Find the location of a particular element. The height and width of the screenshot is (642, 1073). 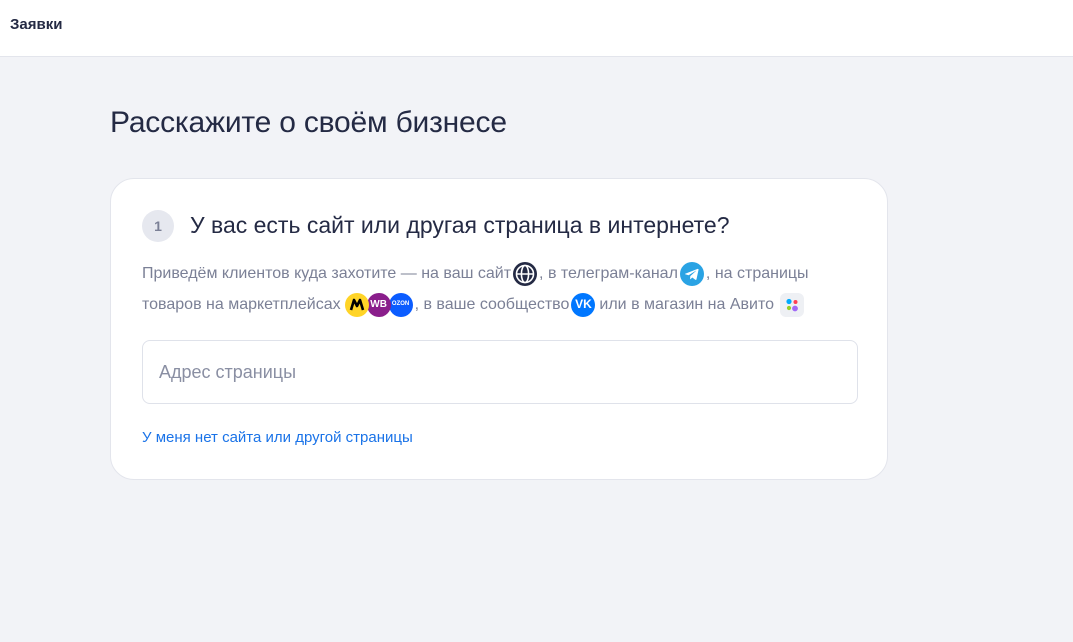

vk-icon: VK is located at coordinates (583, 304).